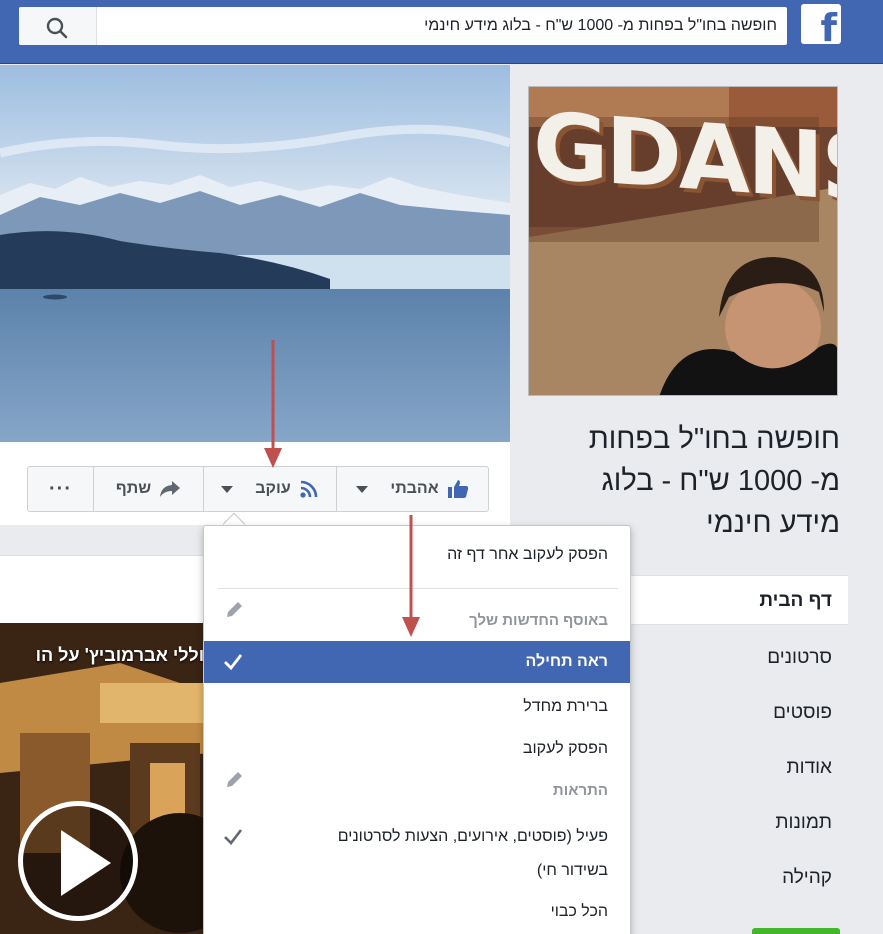  I want to click on follow-label: עוקב, so click(273, 488).